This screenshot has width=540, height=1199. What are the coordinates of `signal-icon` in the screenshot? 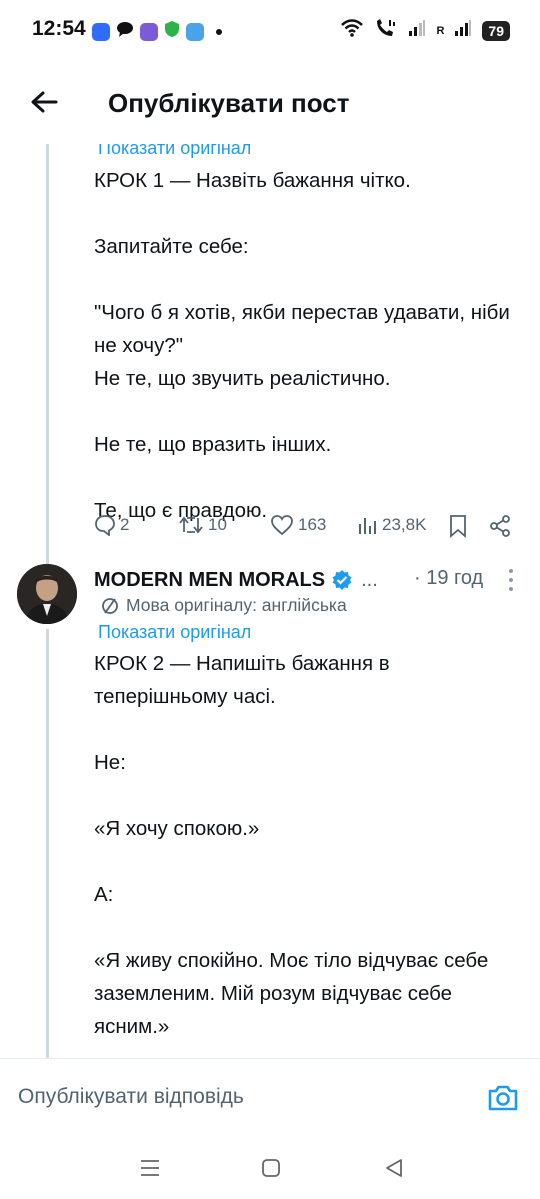 It's located at (417, 30).